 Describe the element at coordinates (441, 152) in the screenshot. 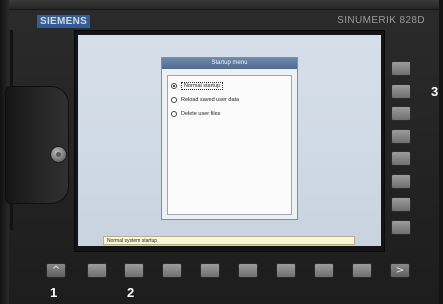

I see `panel-right-edge` at that location.